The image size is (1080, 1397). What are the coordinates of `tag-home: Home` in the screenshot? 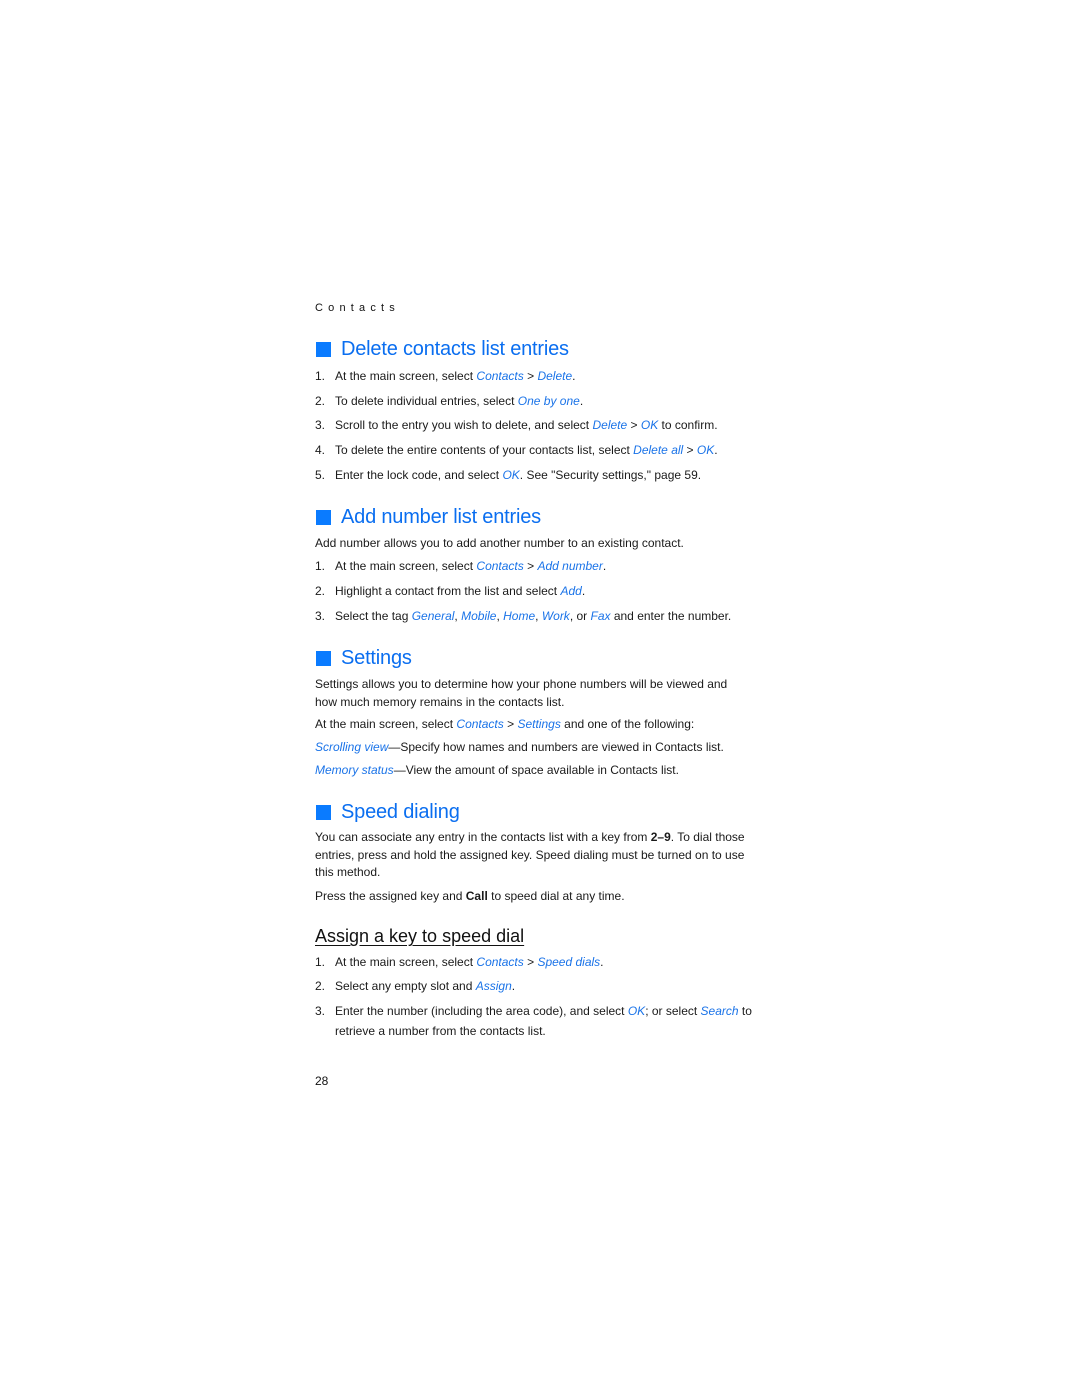 It's located at (519, 616).